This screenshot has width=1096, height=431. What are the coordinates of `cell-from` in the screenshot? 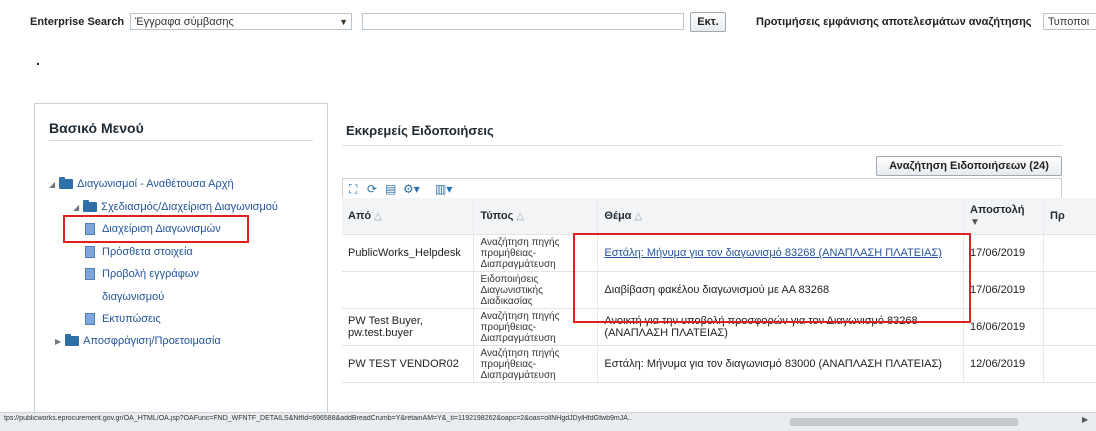 It's located at (408, 290).